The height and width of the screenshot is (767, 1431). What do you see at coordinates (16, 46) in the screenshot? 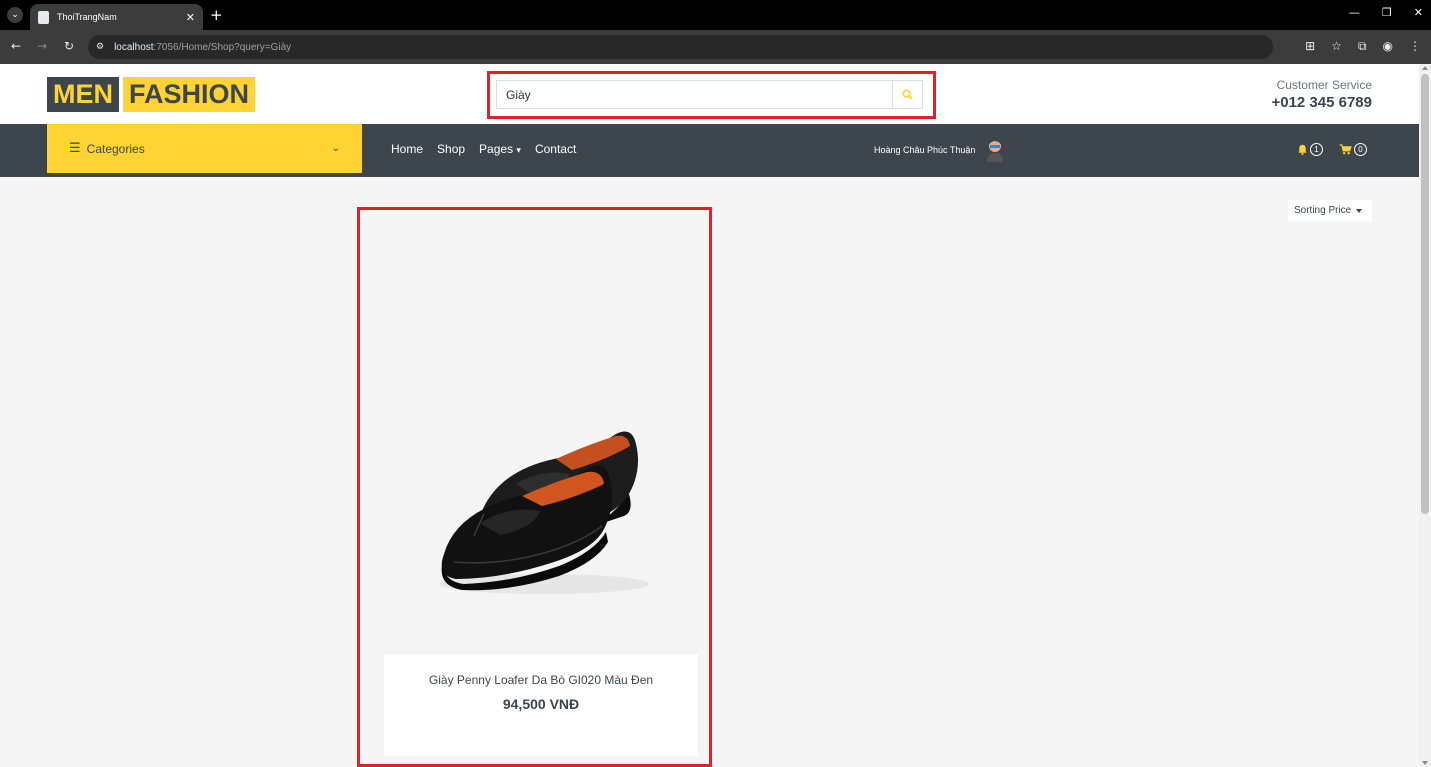
I see `back-icon: ←` at bounding box center [16, 46].